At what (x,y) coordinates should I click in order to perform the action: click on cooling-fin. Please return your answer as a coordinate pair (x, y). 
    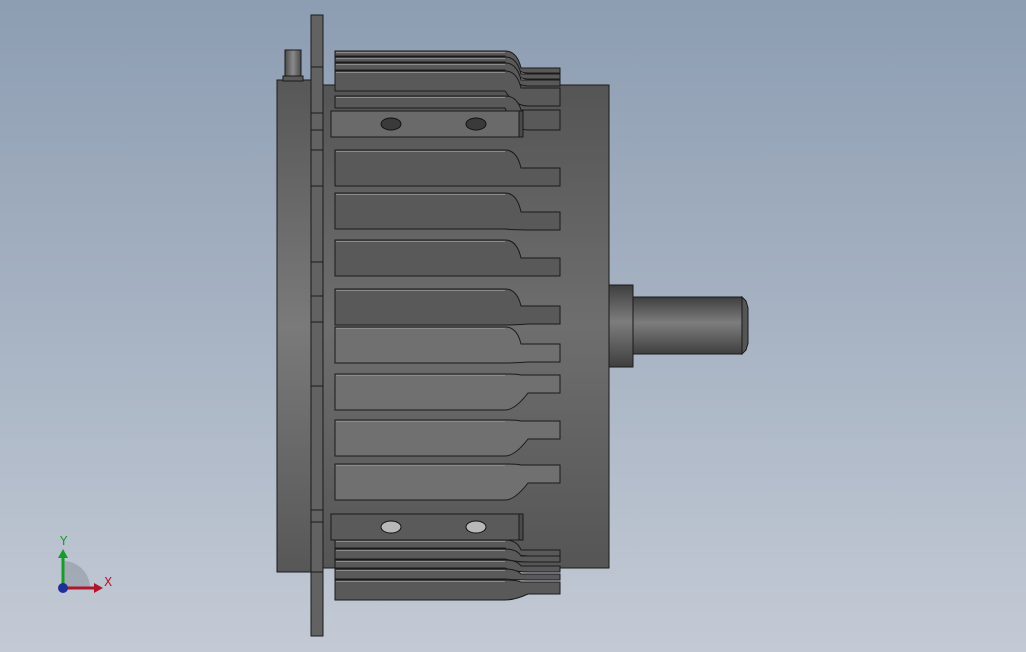
    Looking at the image, I should click on (447, 590).